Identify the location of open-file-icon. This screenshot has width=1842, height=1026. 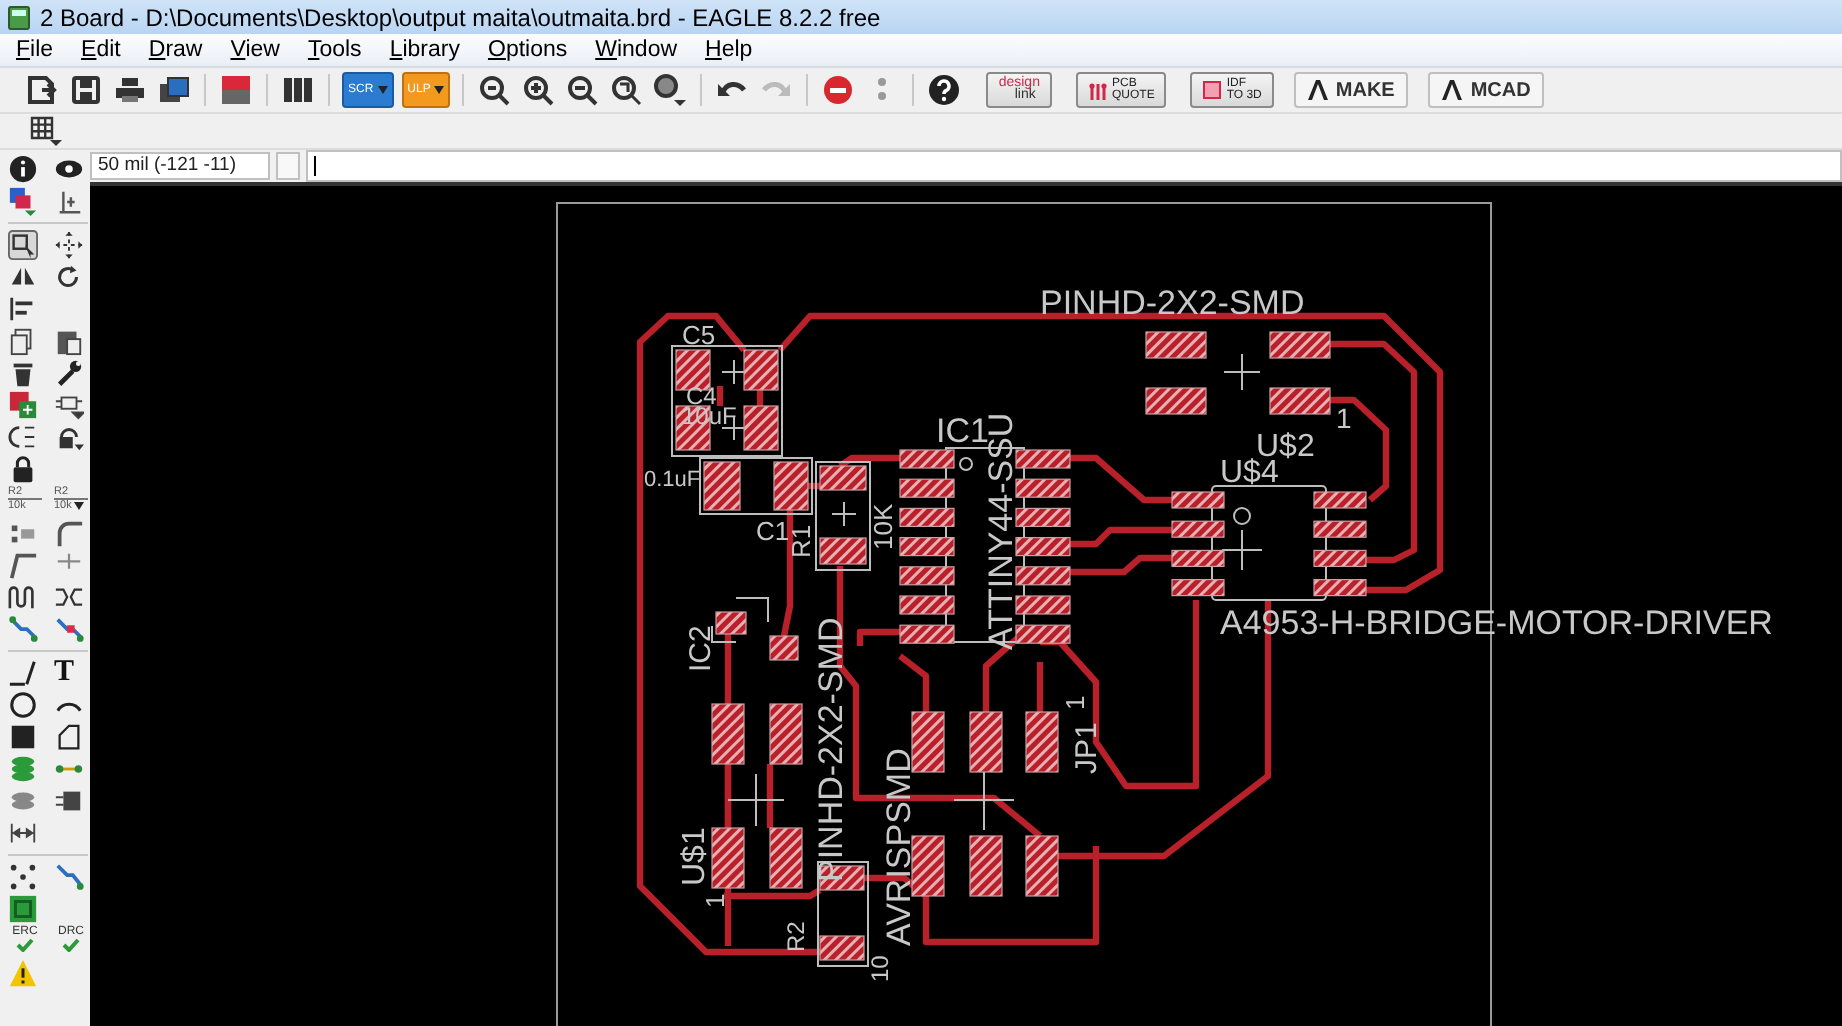
(42, 90).